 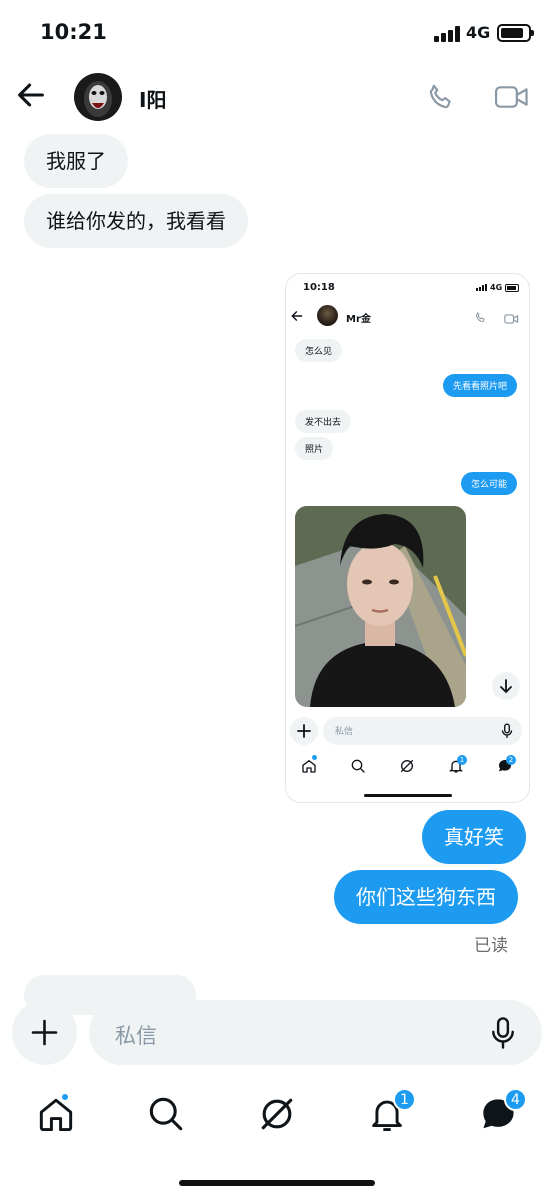 I want to click on screenshot-message-outgoing: 怎么可能, so click(x=489, y=483).